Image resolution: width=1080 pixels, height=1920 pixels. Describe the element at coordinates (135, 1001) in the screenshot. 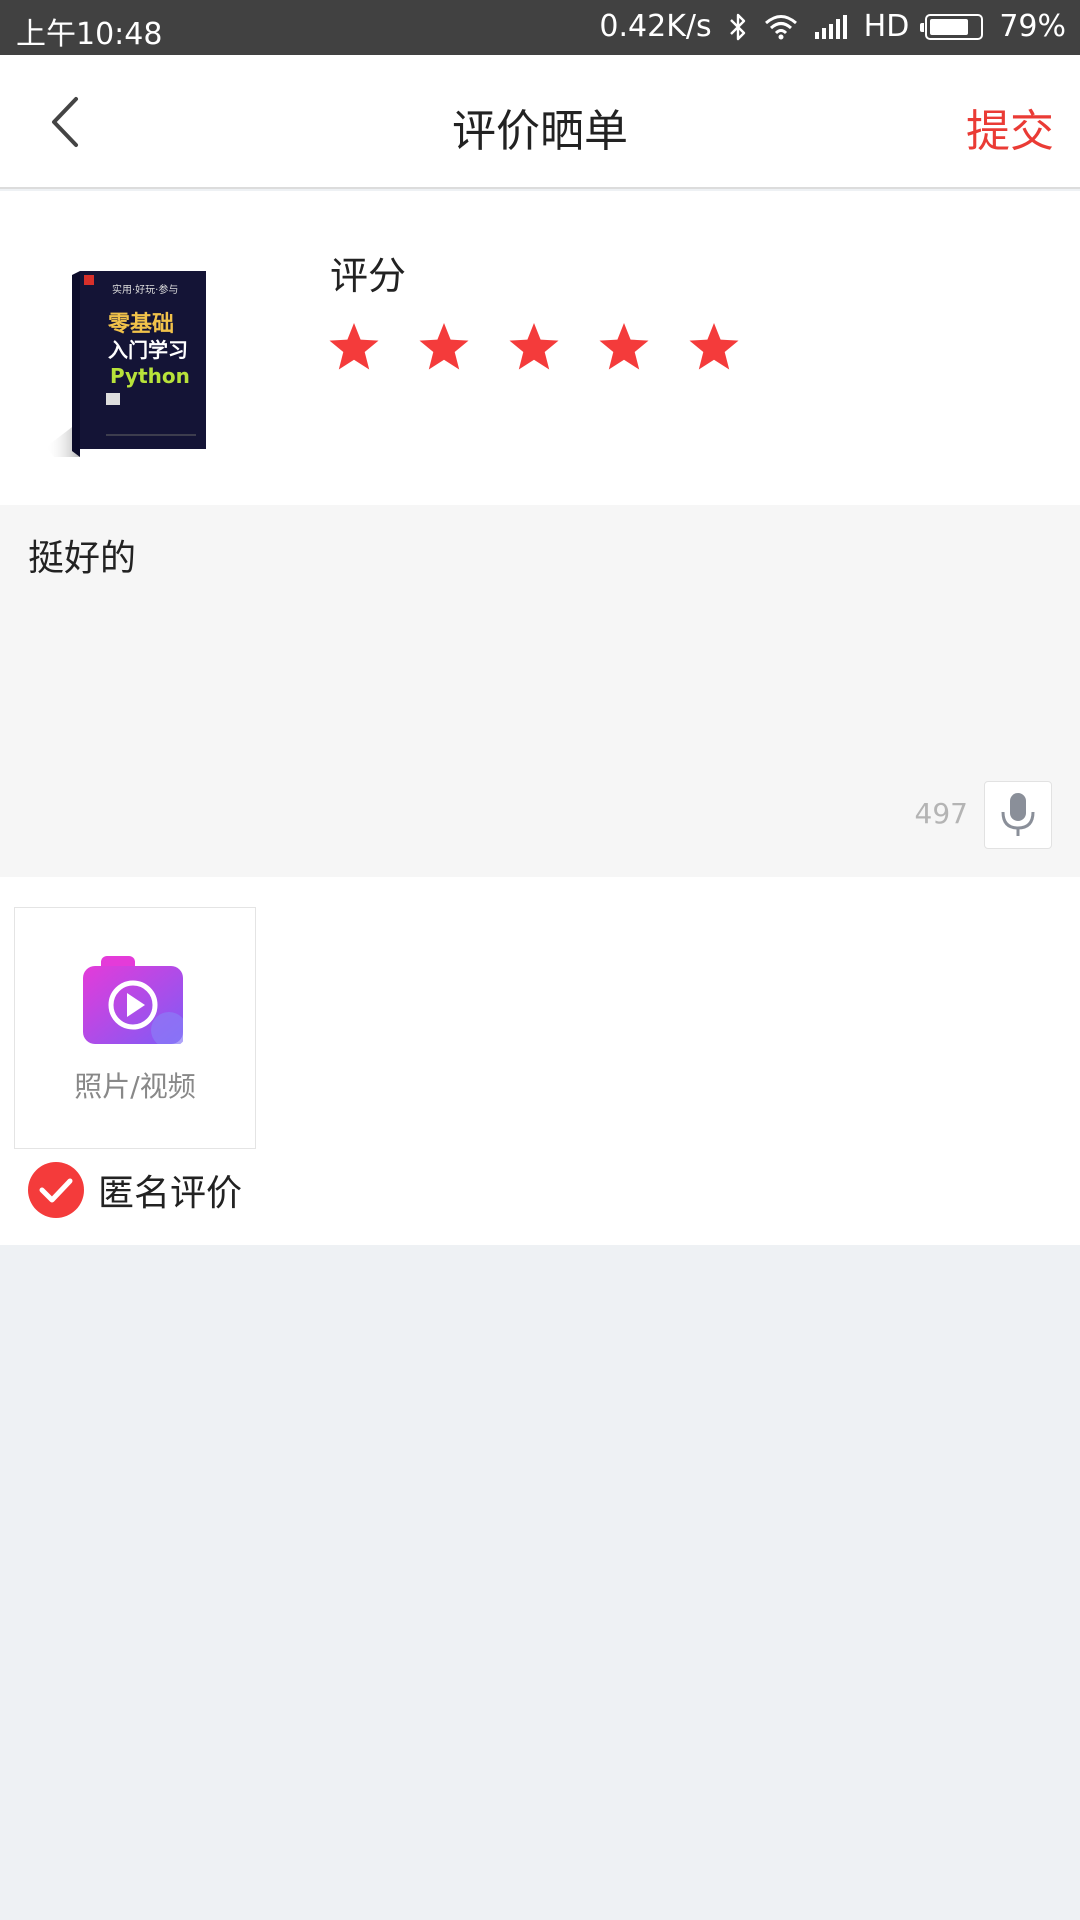

I see `video-camera-icon` at that location.